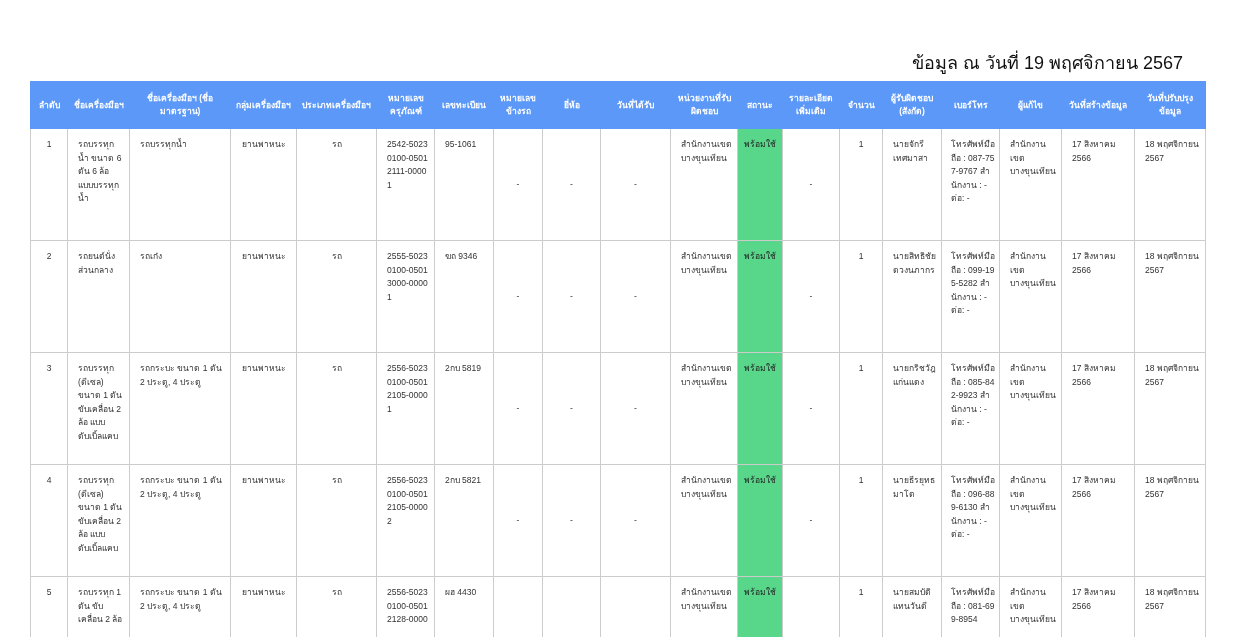 The width and height of the screenshot is (1233, 637). What do you see at coordinates (163, 145) in the screenshot?
I see `standard-name: รถบรรทุกน้ำ` at bounding box center [163, 145].